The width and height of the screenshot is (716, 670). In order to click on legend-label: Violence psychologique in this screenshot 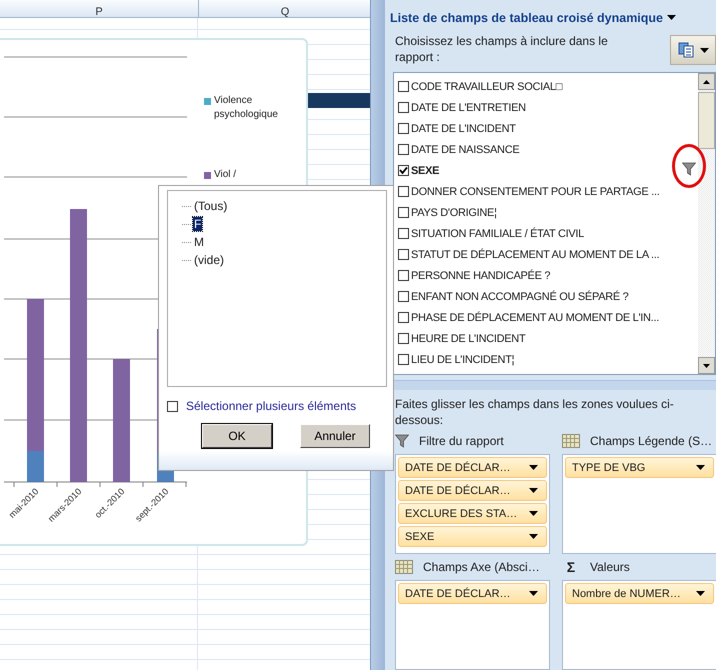, I will do `click(246, 108)`.